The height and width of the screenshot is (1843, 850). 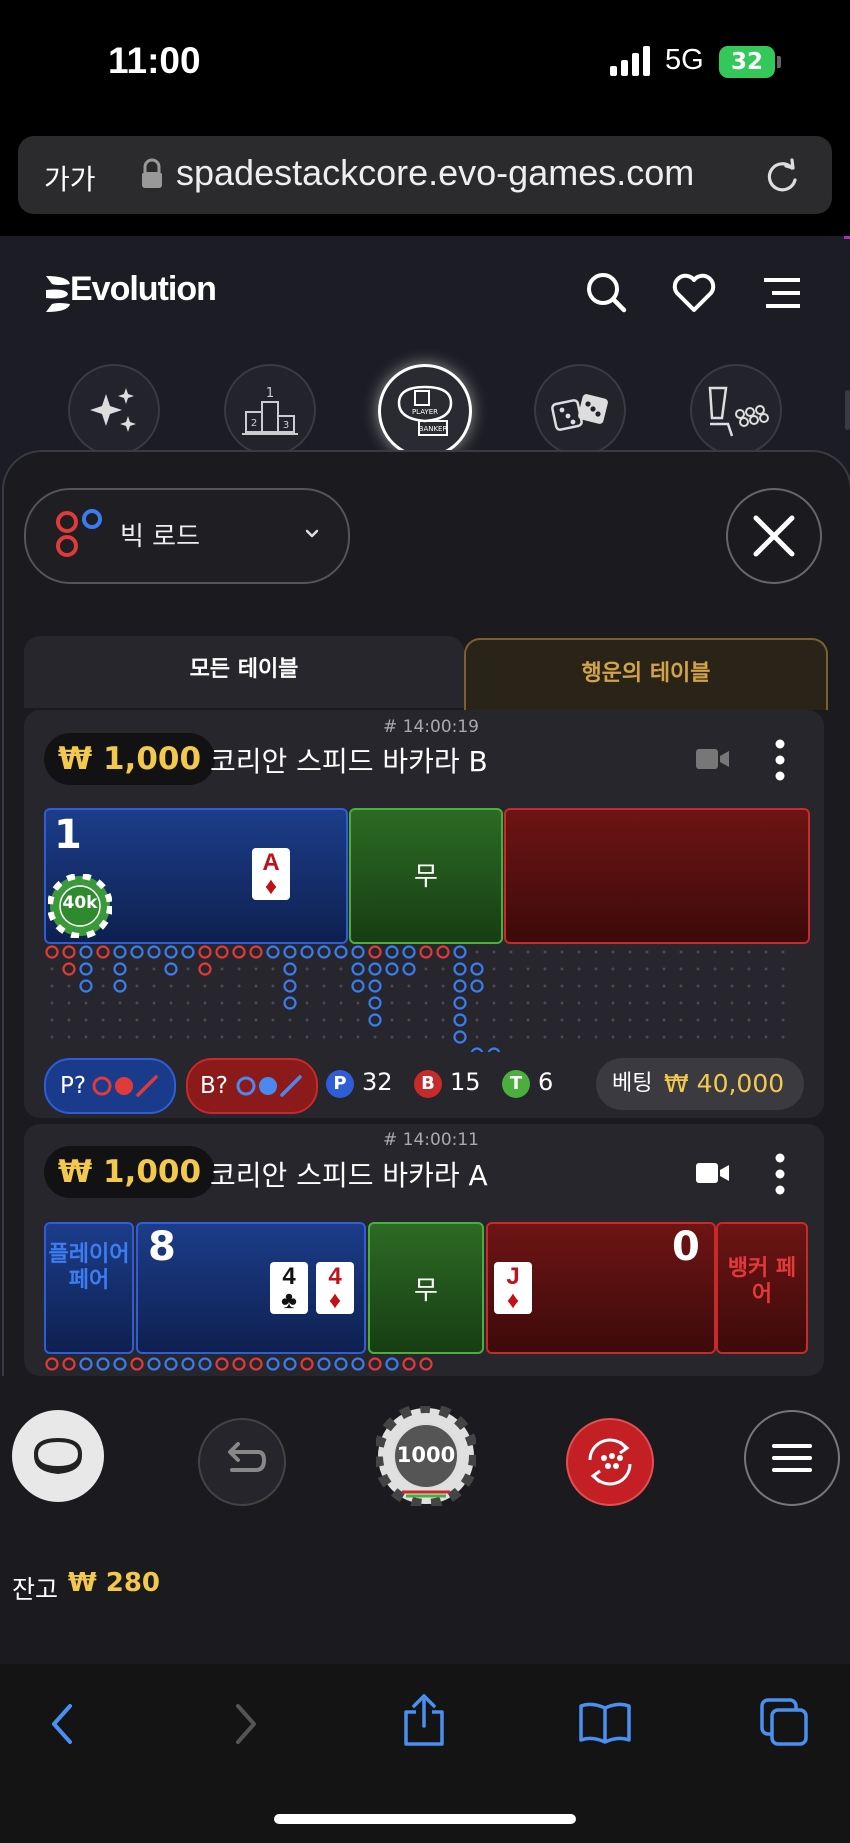 I want to click on share-icon, so click(x=424, y=1720).